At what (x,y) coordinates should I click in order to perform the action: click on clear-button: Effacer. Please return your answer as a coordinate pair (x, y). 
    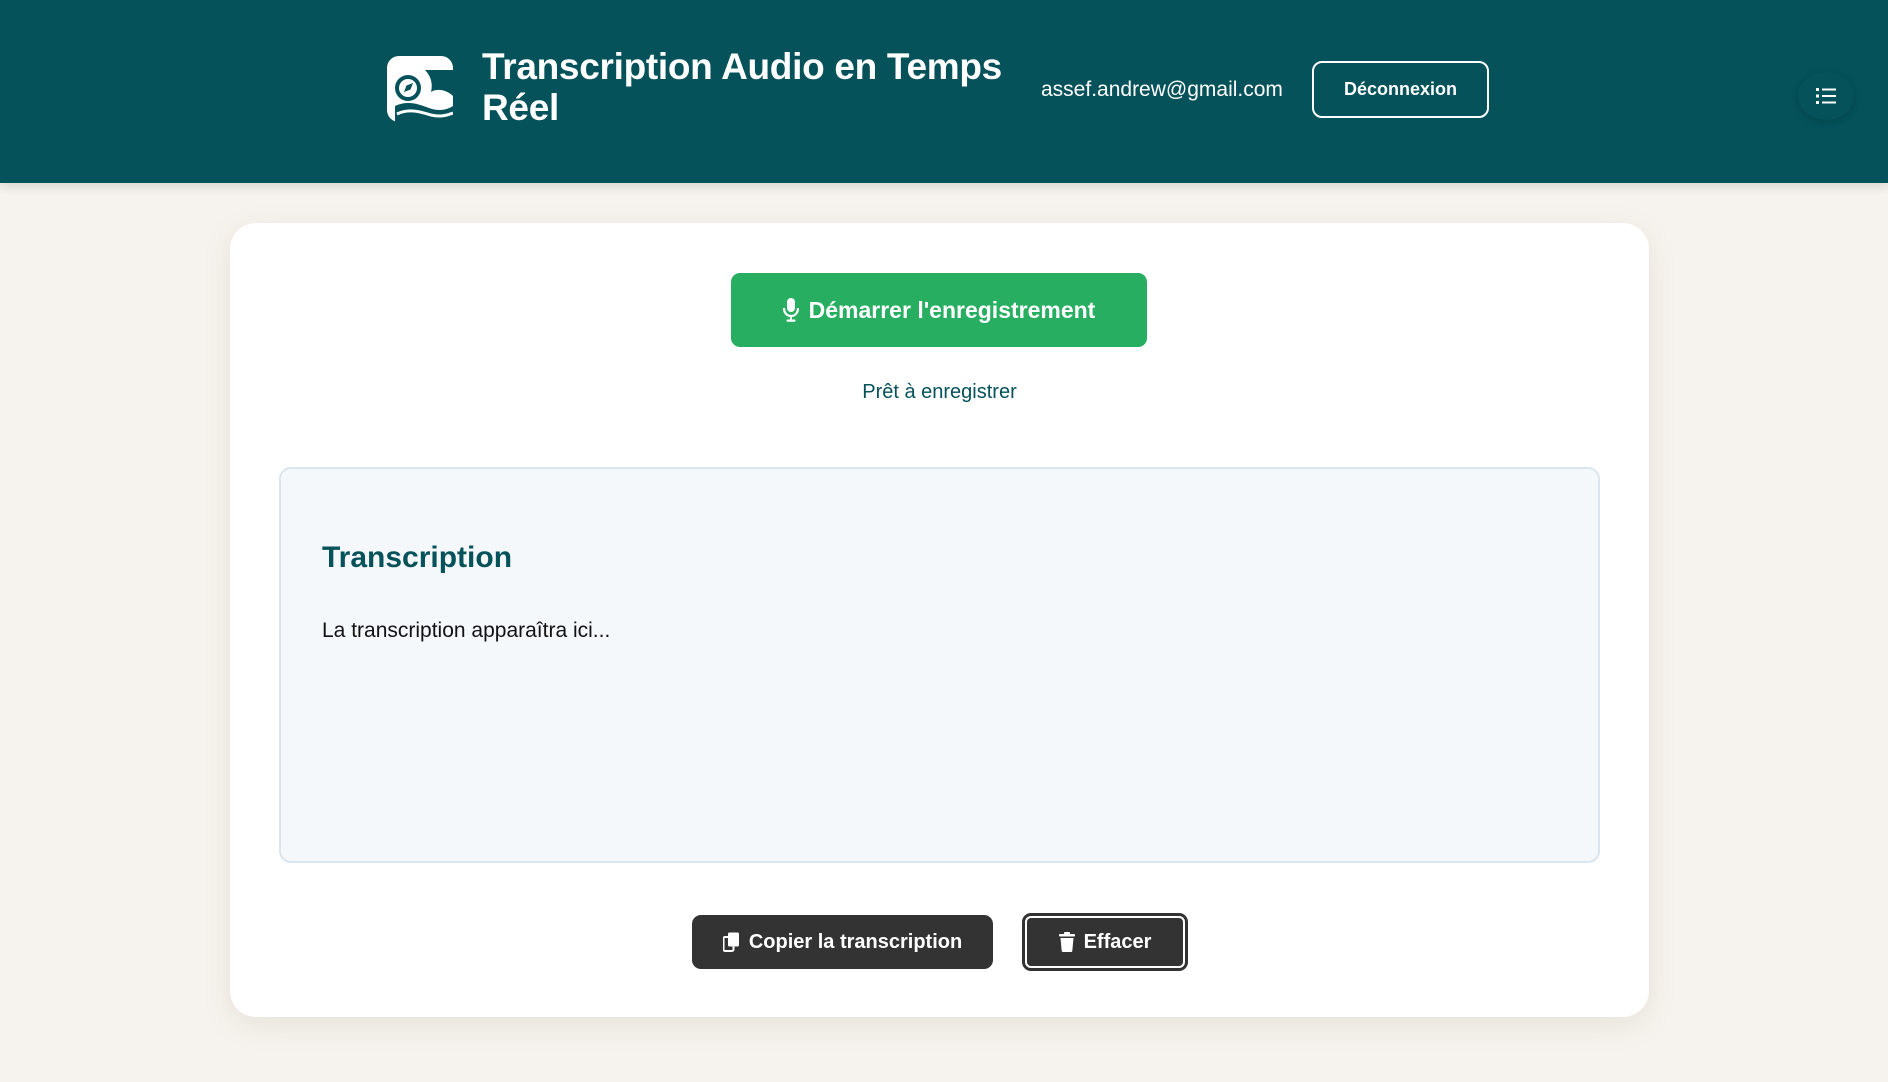
    Looking at the image, I should click on (1105, 942).